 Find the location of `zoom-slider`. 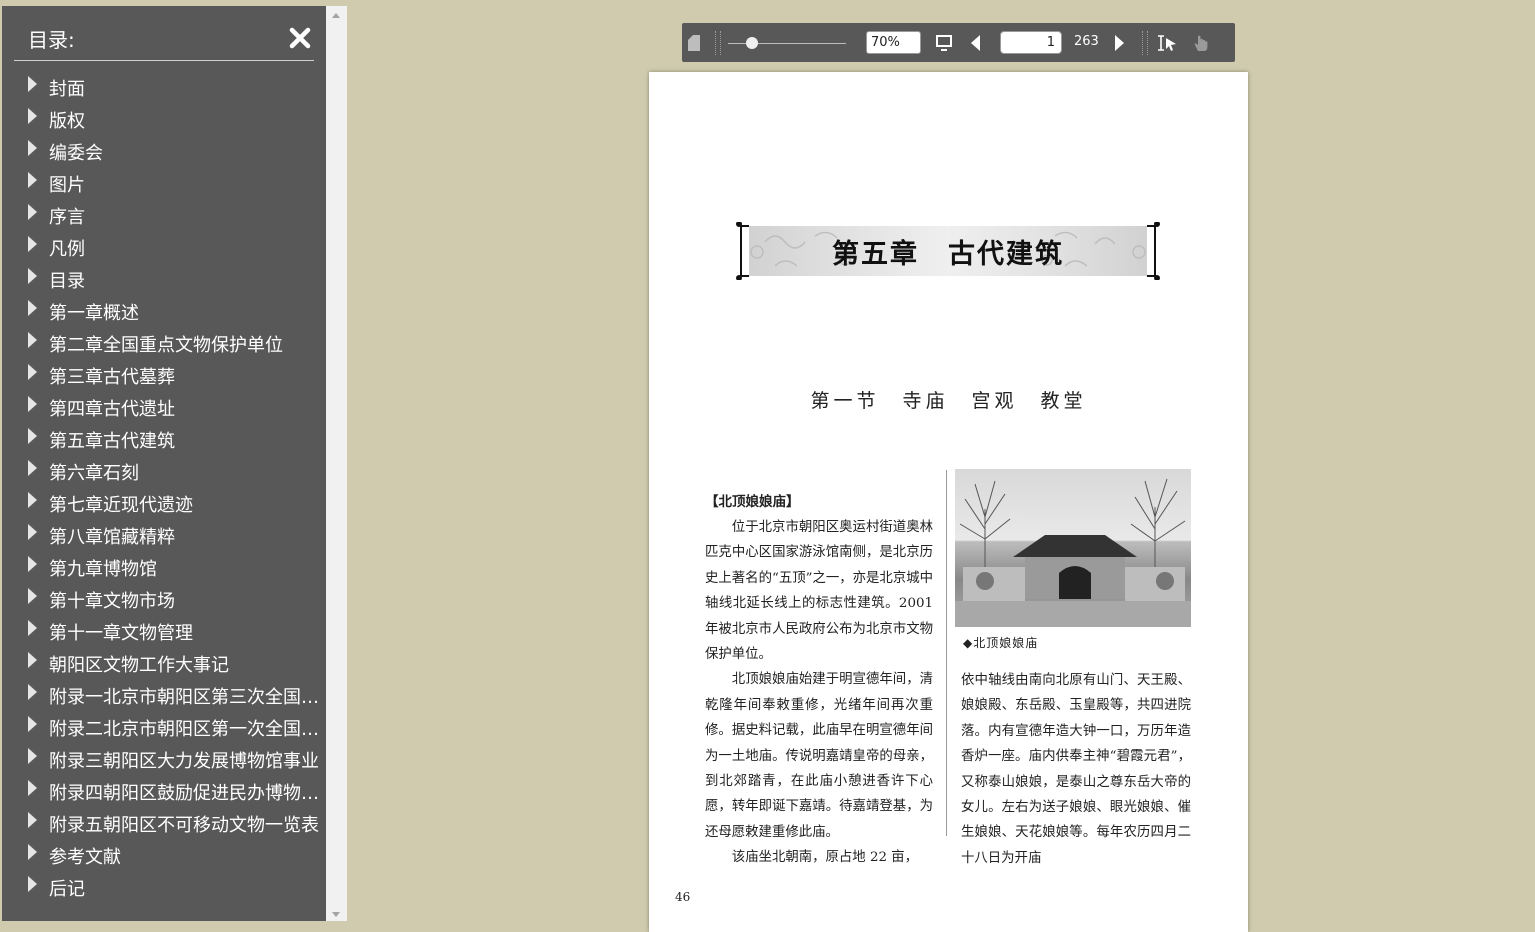

zoom-slider is located at coordinates (787, 43).